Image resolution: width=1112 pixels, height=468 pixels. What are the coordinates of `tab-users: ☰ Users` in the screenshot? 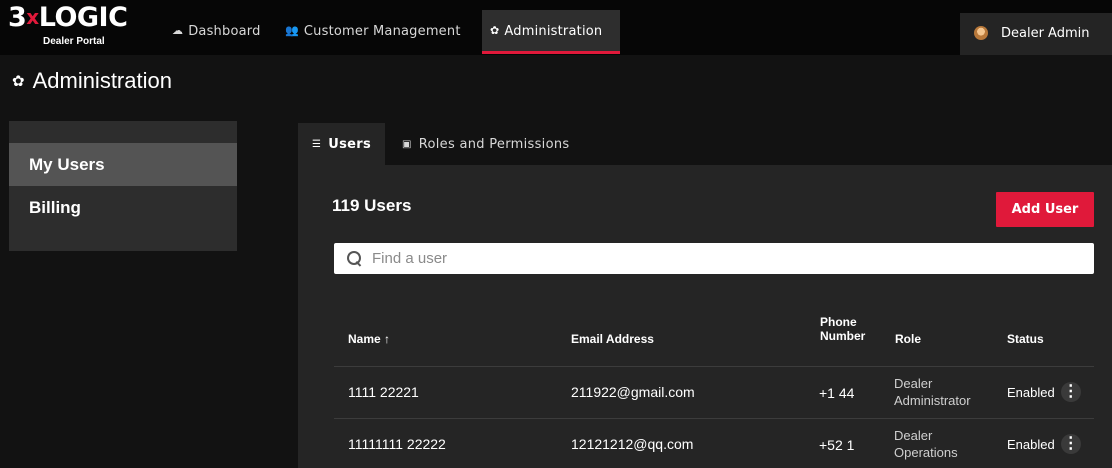 It's located at (342, 144).